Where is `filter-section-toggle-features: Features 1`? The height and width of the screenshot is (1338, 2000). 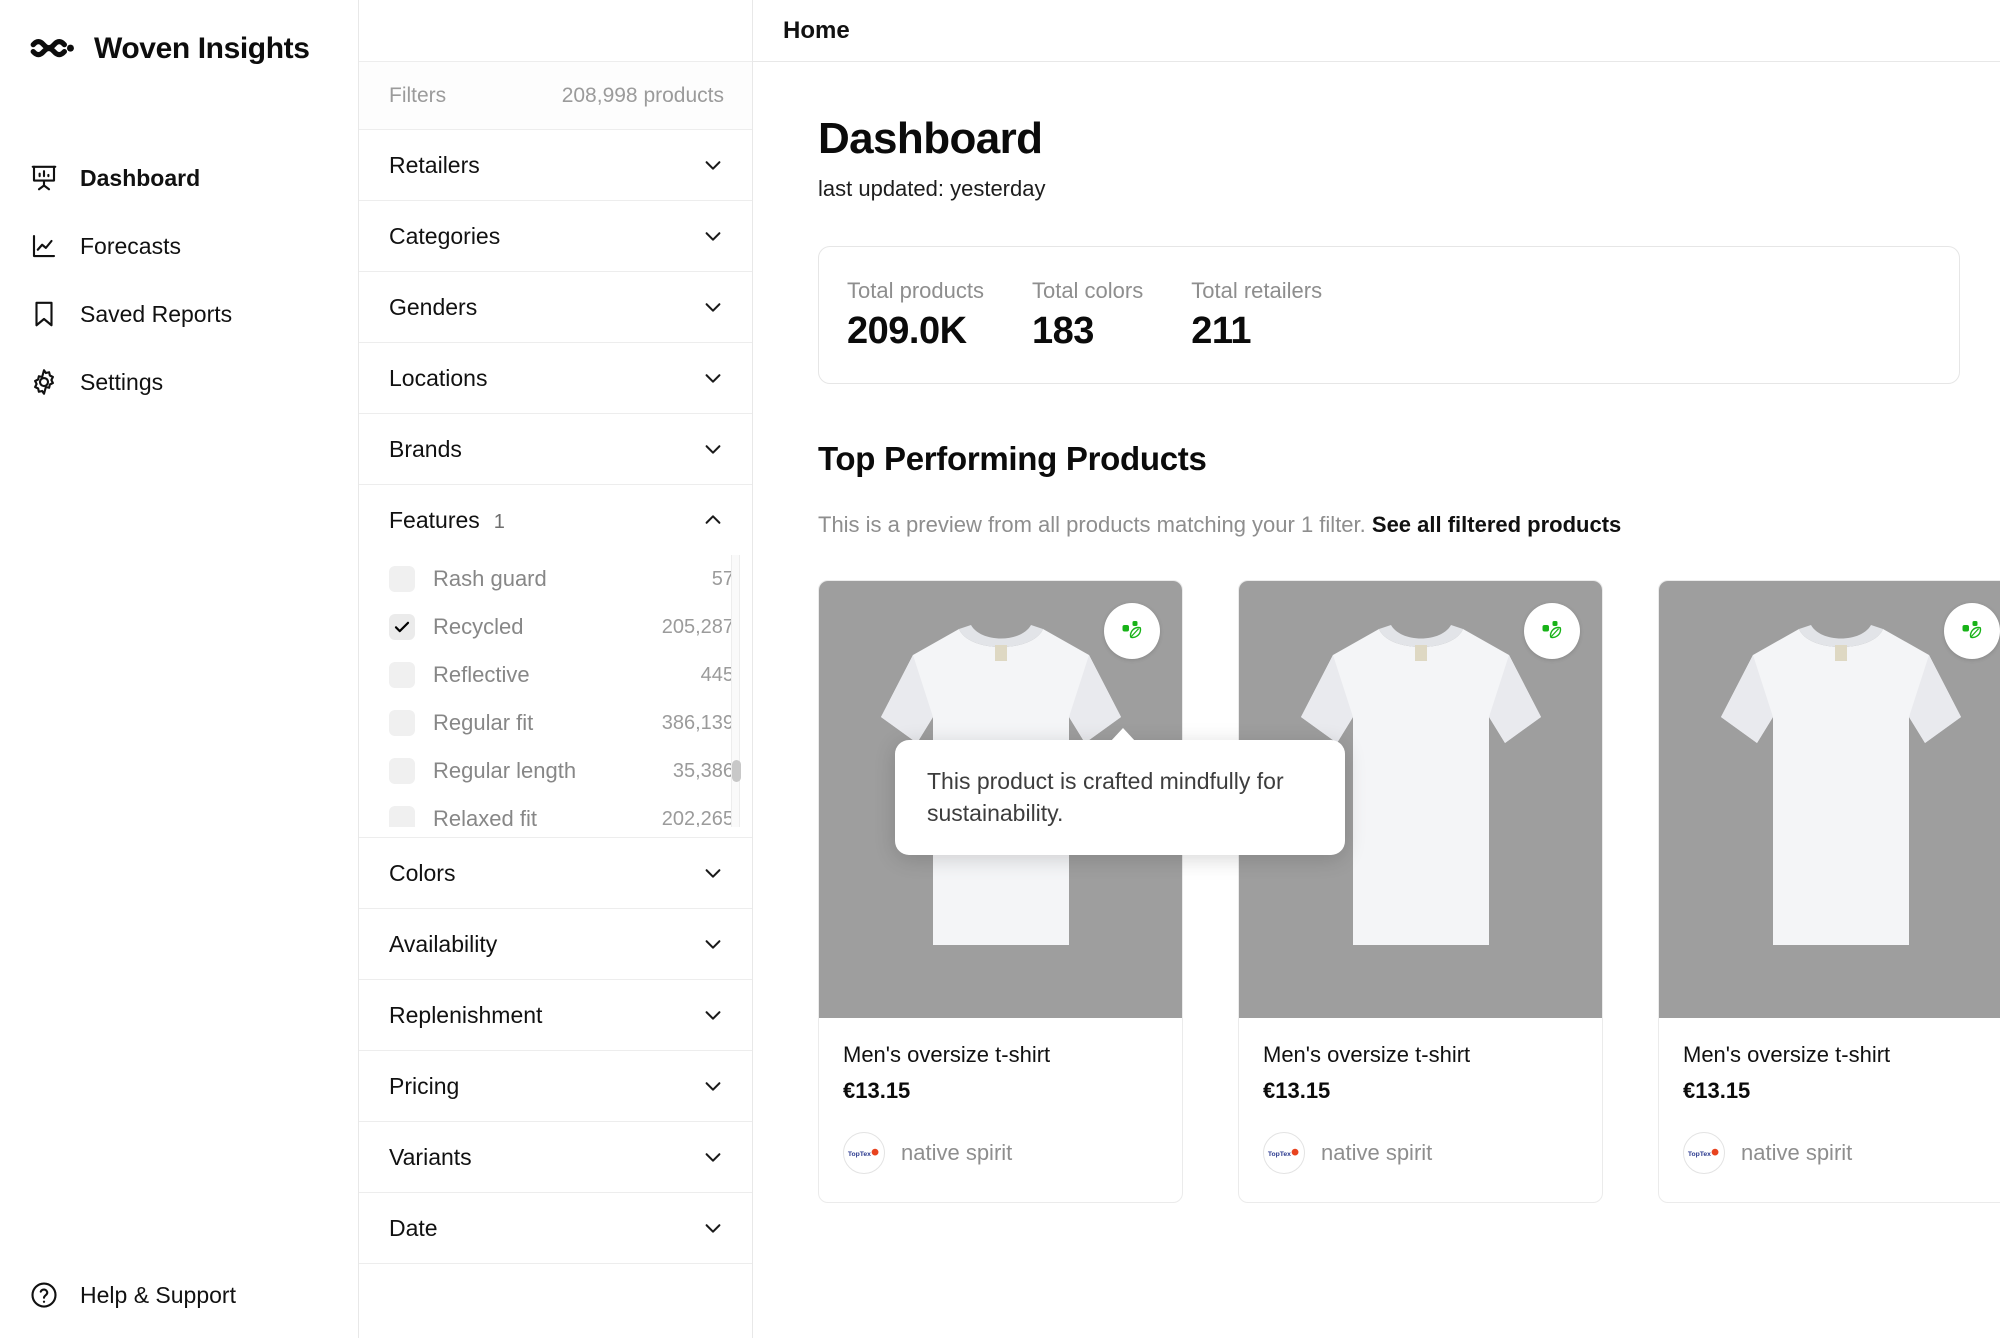
filter-section-toggle-features: Features 1 is located at coordinates (555, 520).